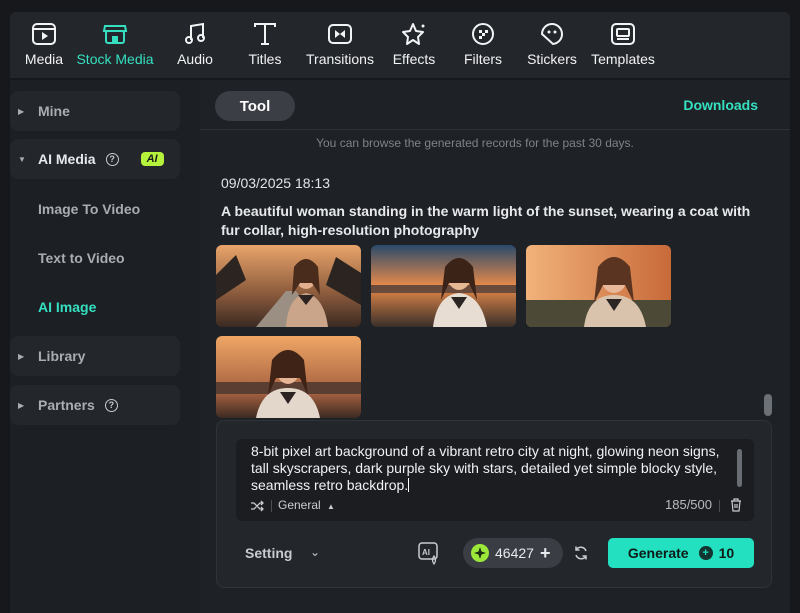 The image size is (800, 613). Describe the element at coordinates (299, 505) in the screenshot. I see `style-value: General` at that location.